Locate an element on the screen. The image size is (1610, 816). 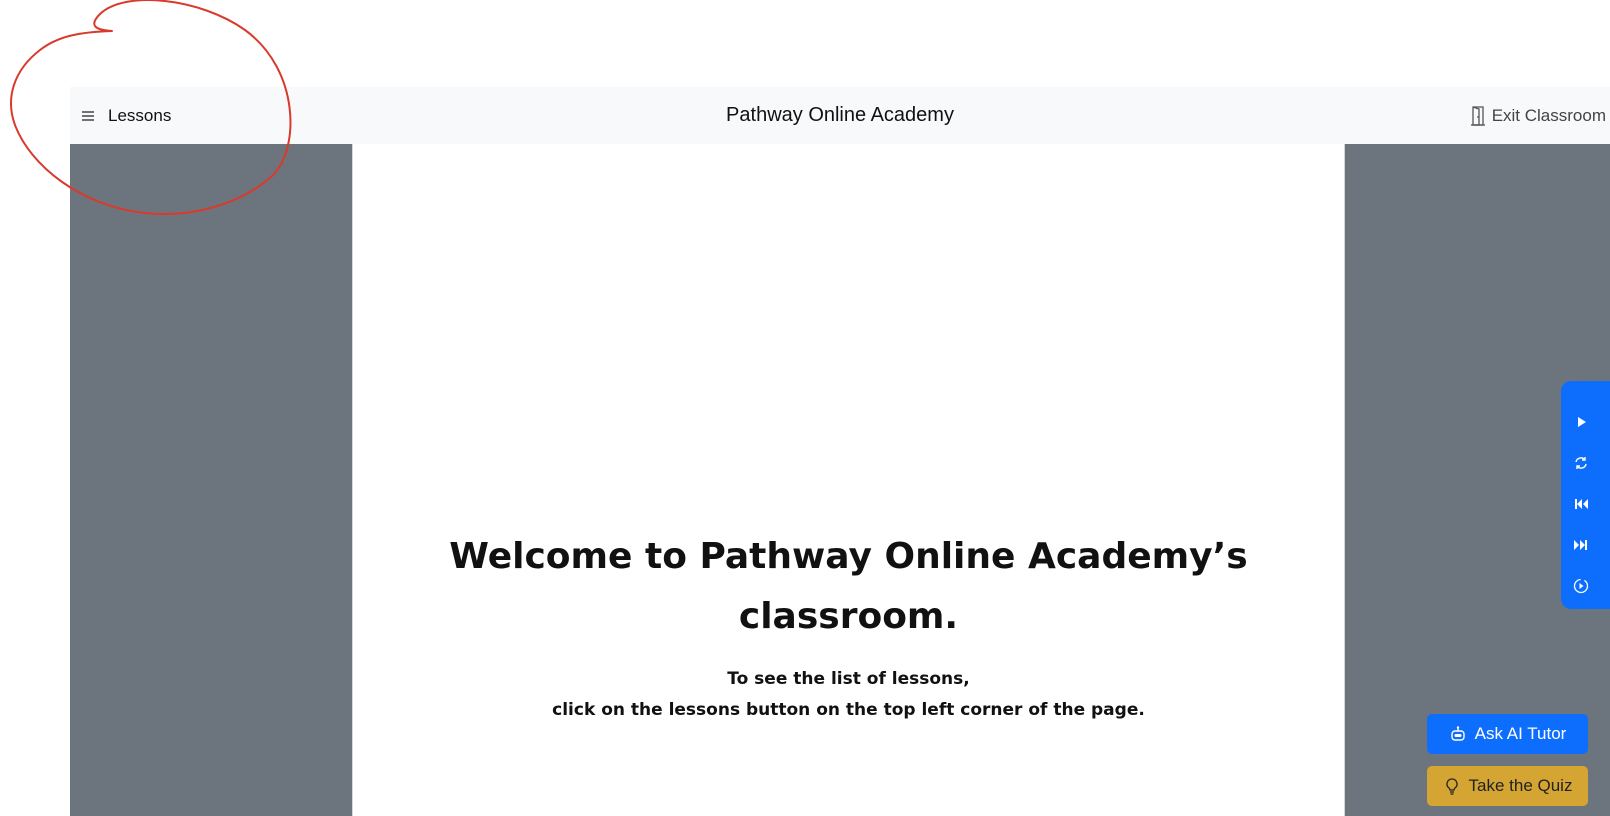
lightbulb-icon is located at coordinates (1451, 786).